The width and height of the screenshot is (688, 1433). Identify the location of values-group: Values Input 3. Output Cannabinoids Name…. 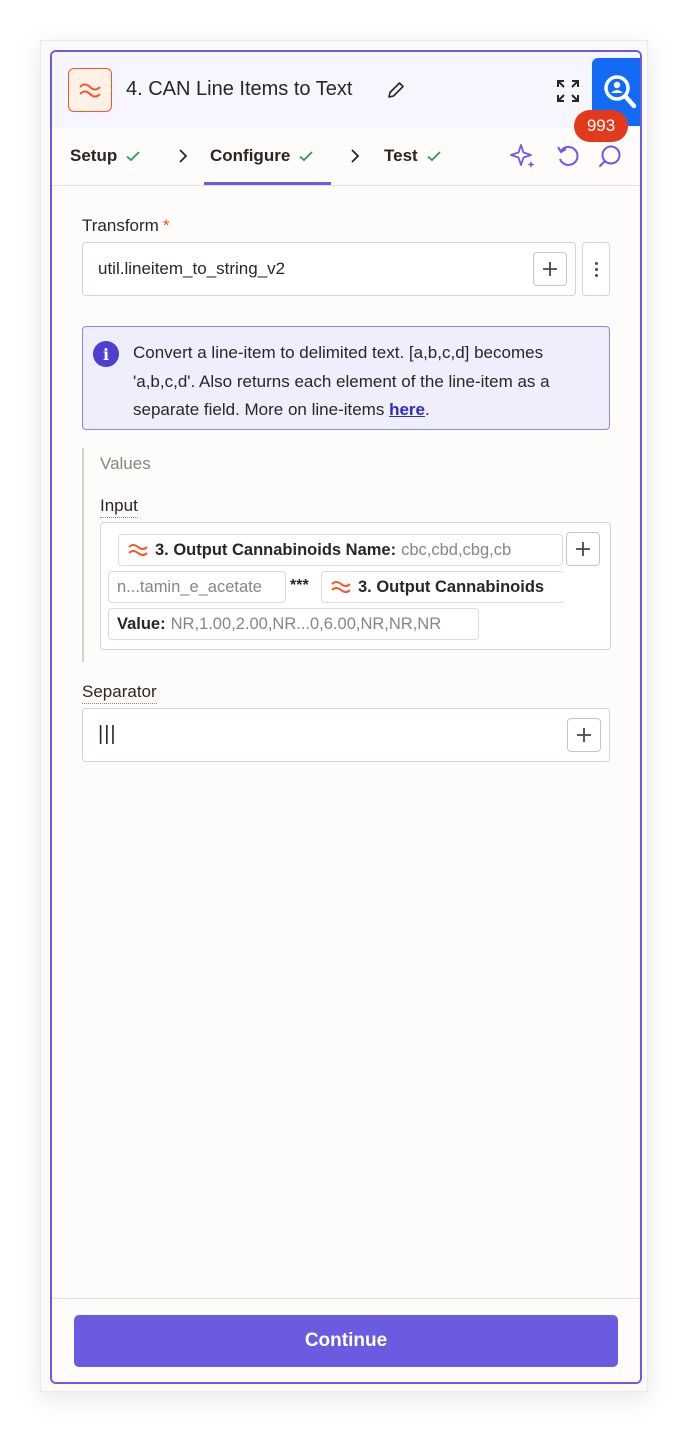
(346, 555).